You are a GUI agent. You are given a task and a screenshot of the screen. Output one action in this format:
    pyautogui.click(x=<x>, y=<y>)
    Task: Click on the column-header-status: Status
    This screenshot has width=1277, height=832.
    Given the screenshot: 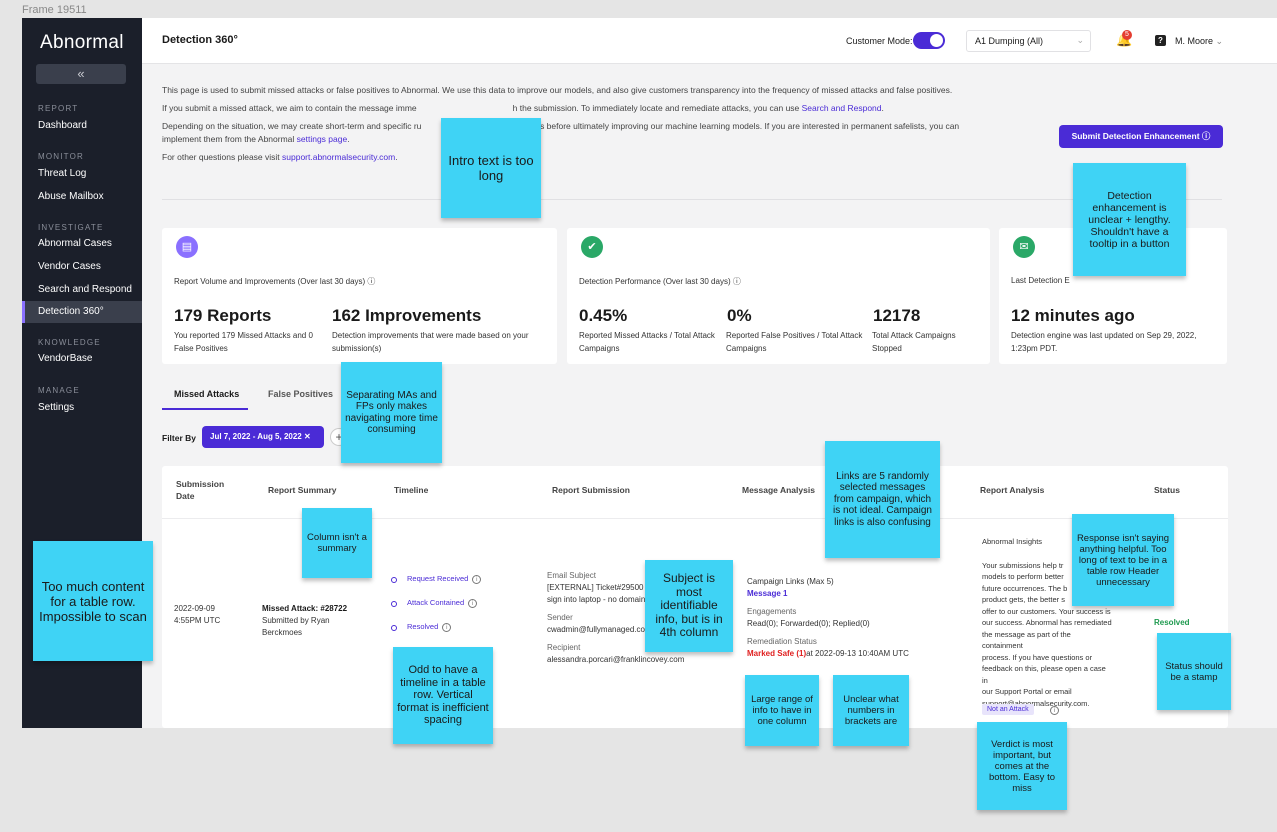 What is the action you would take?
    pyautogui.click(x=1167, y=490)
    